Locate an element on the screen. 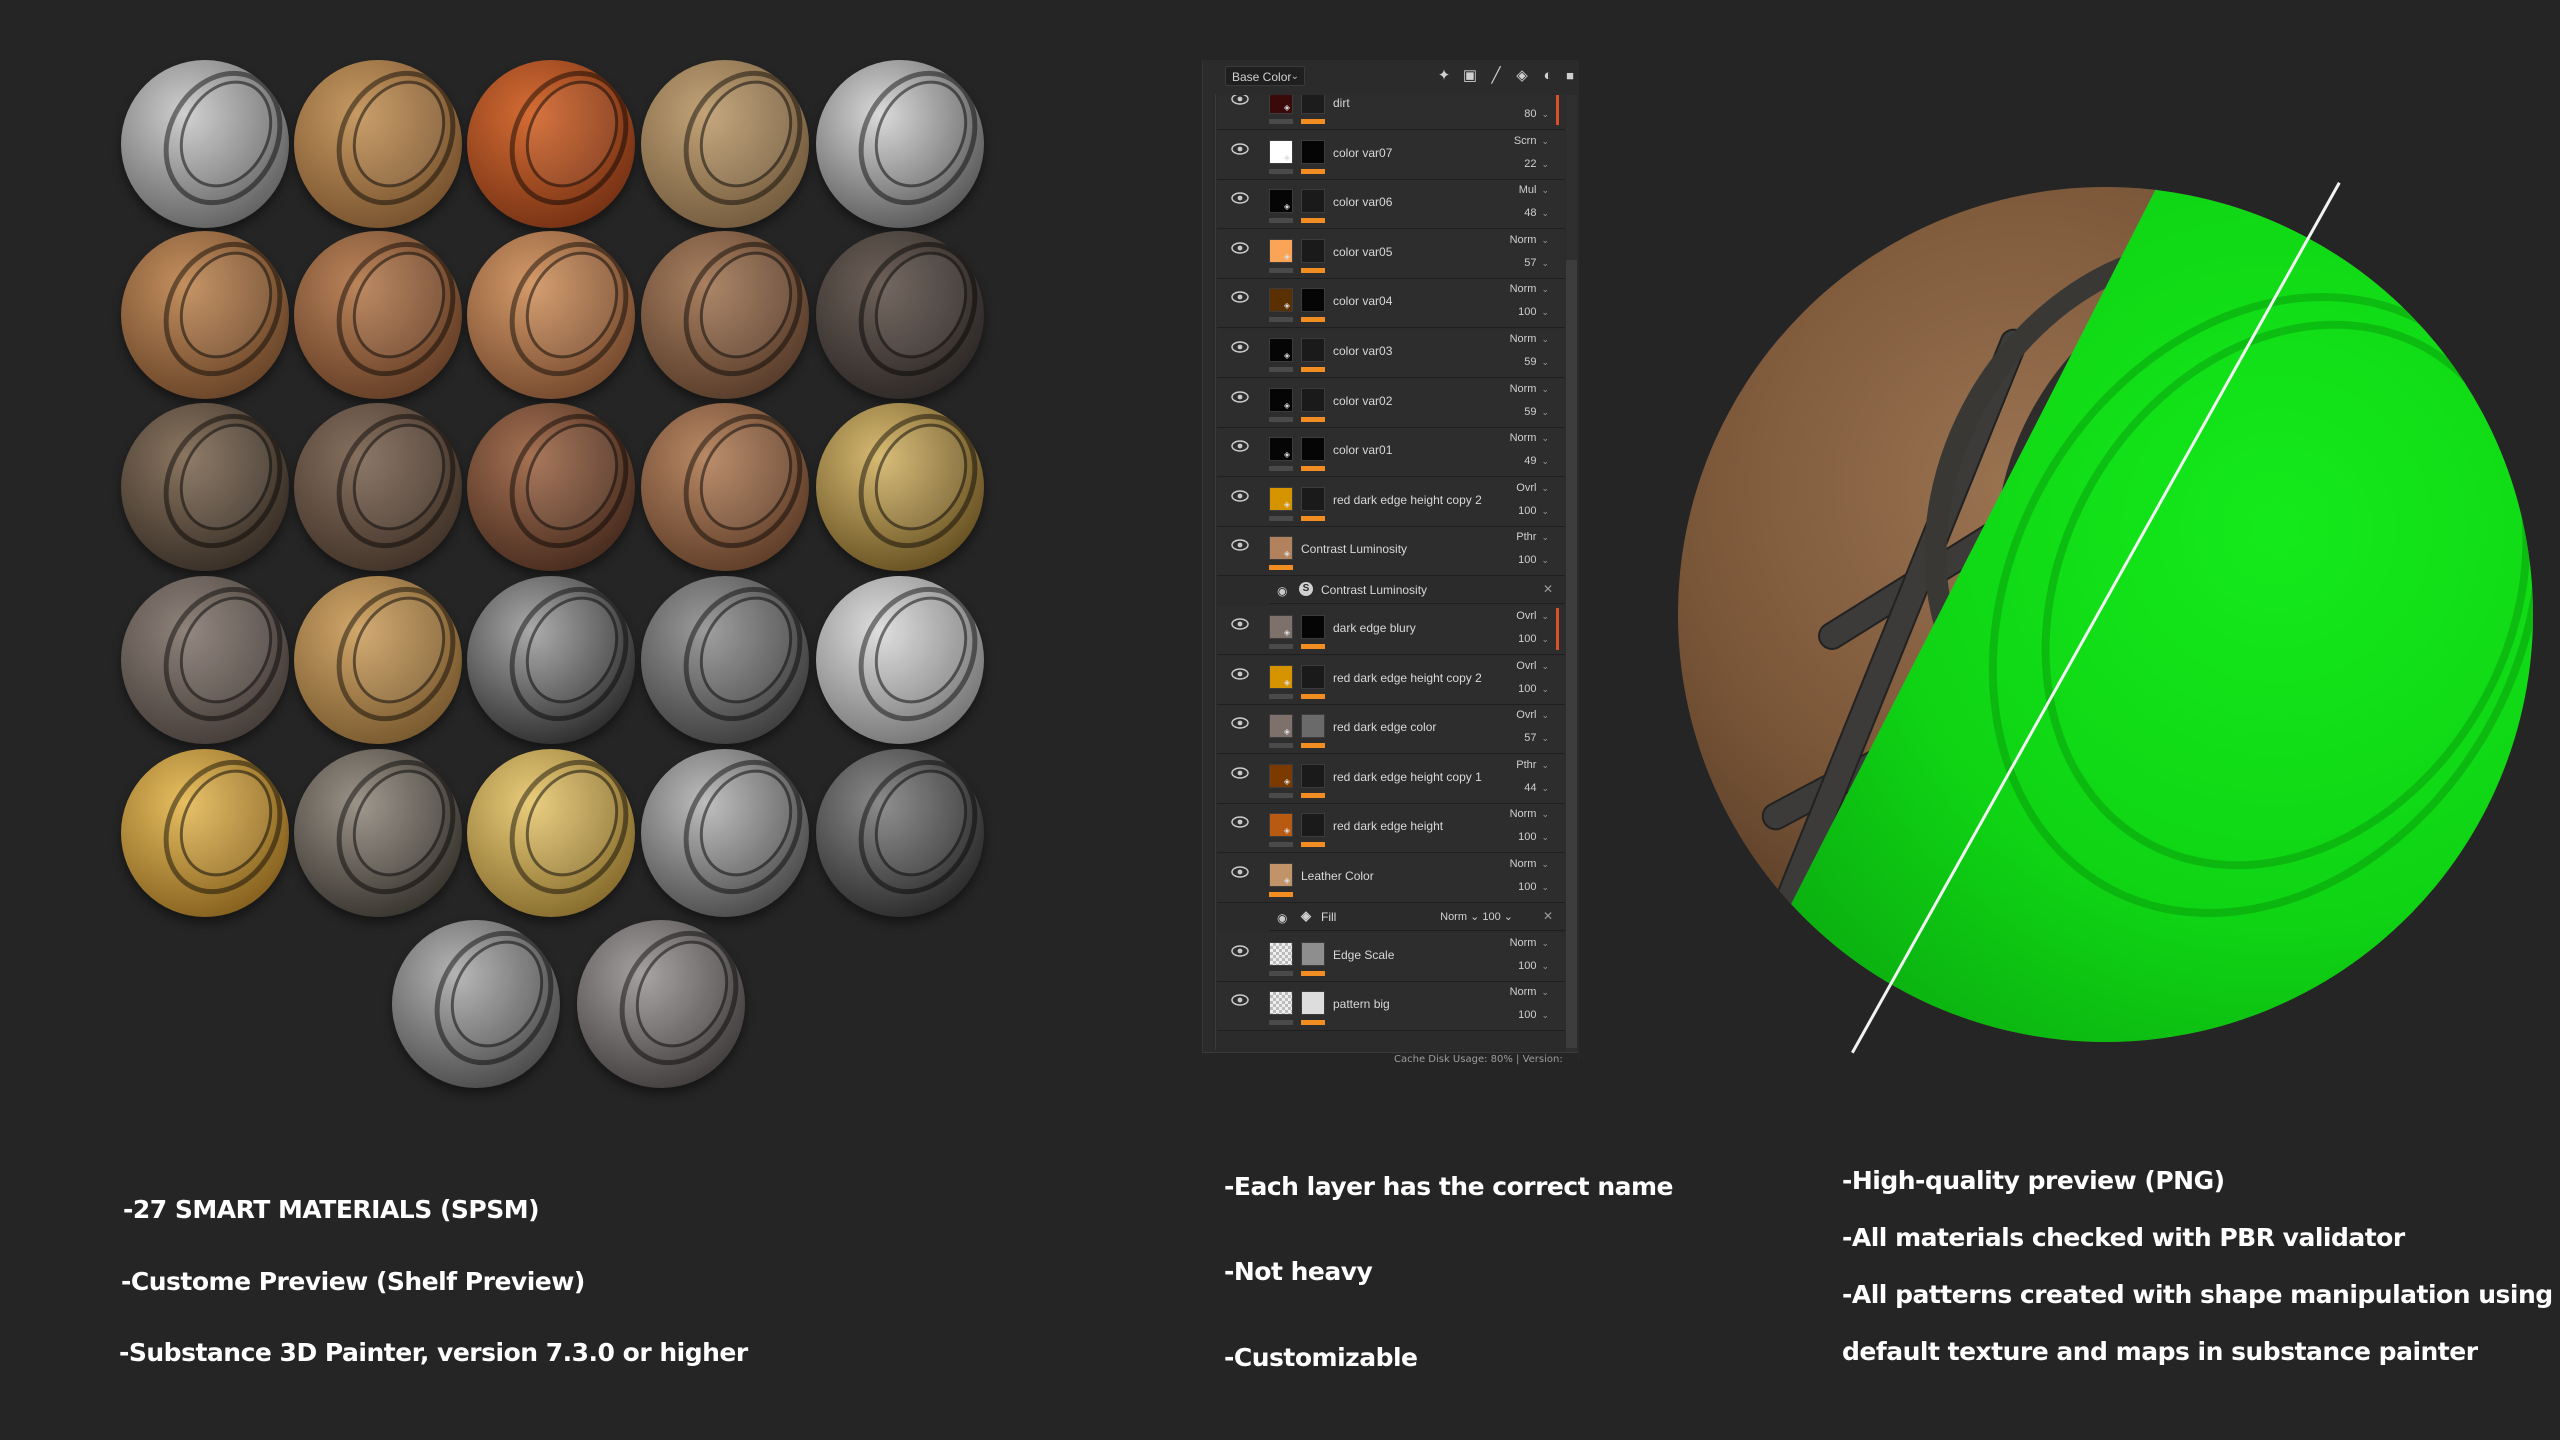 The height and width of the screenshot is (1440, 2560). layer-name: color var06 is located at coordinates (1362, 202).